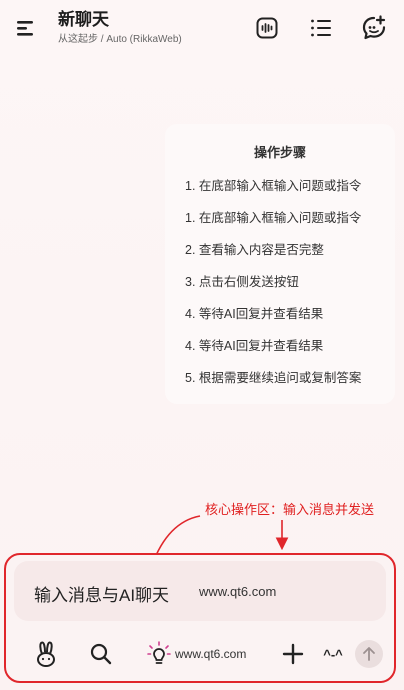  I want to click on message-input-placeholder: 输入消息与AI聊天, so click(102, 595).